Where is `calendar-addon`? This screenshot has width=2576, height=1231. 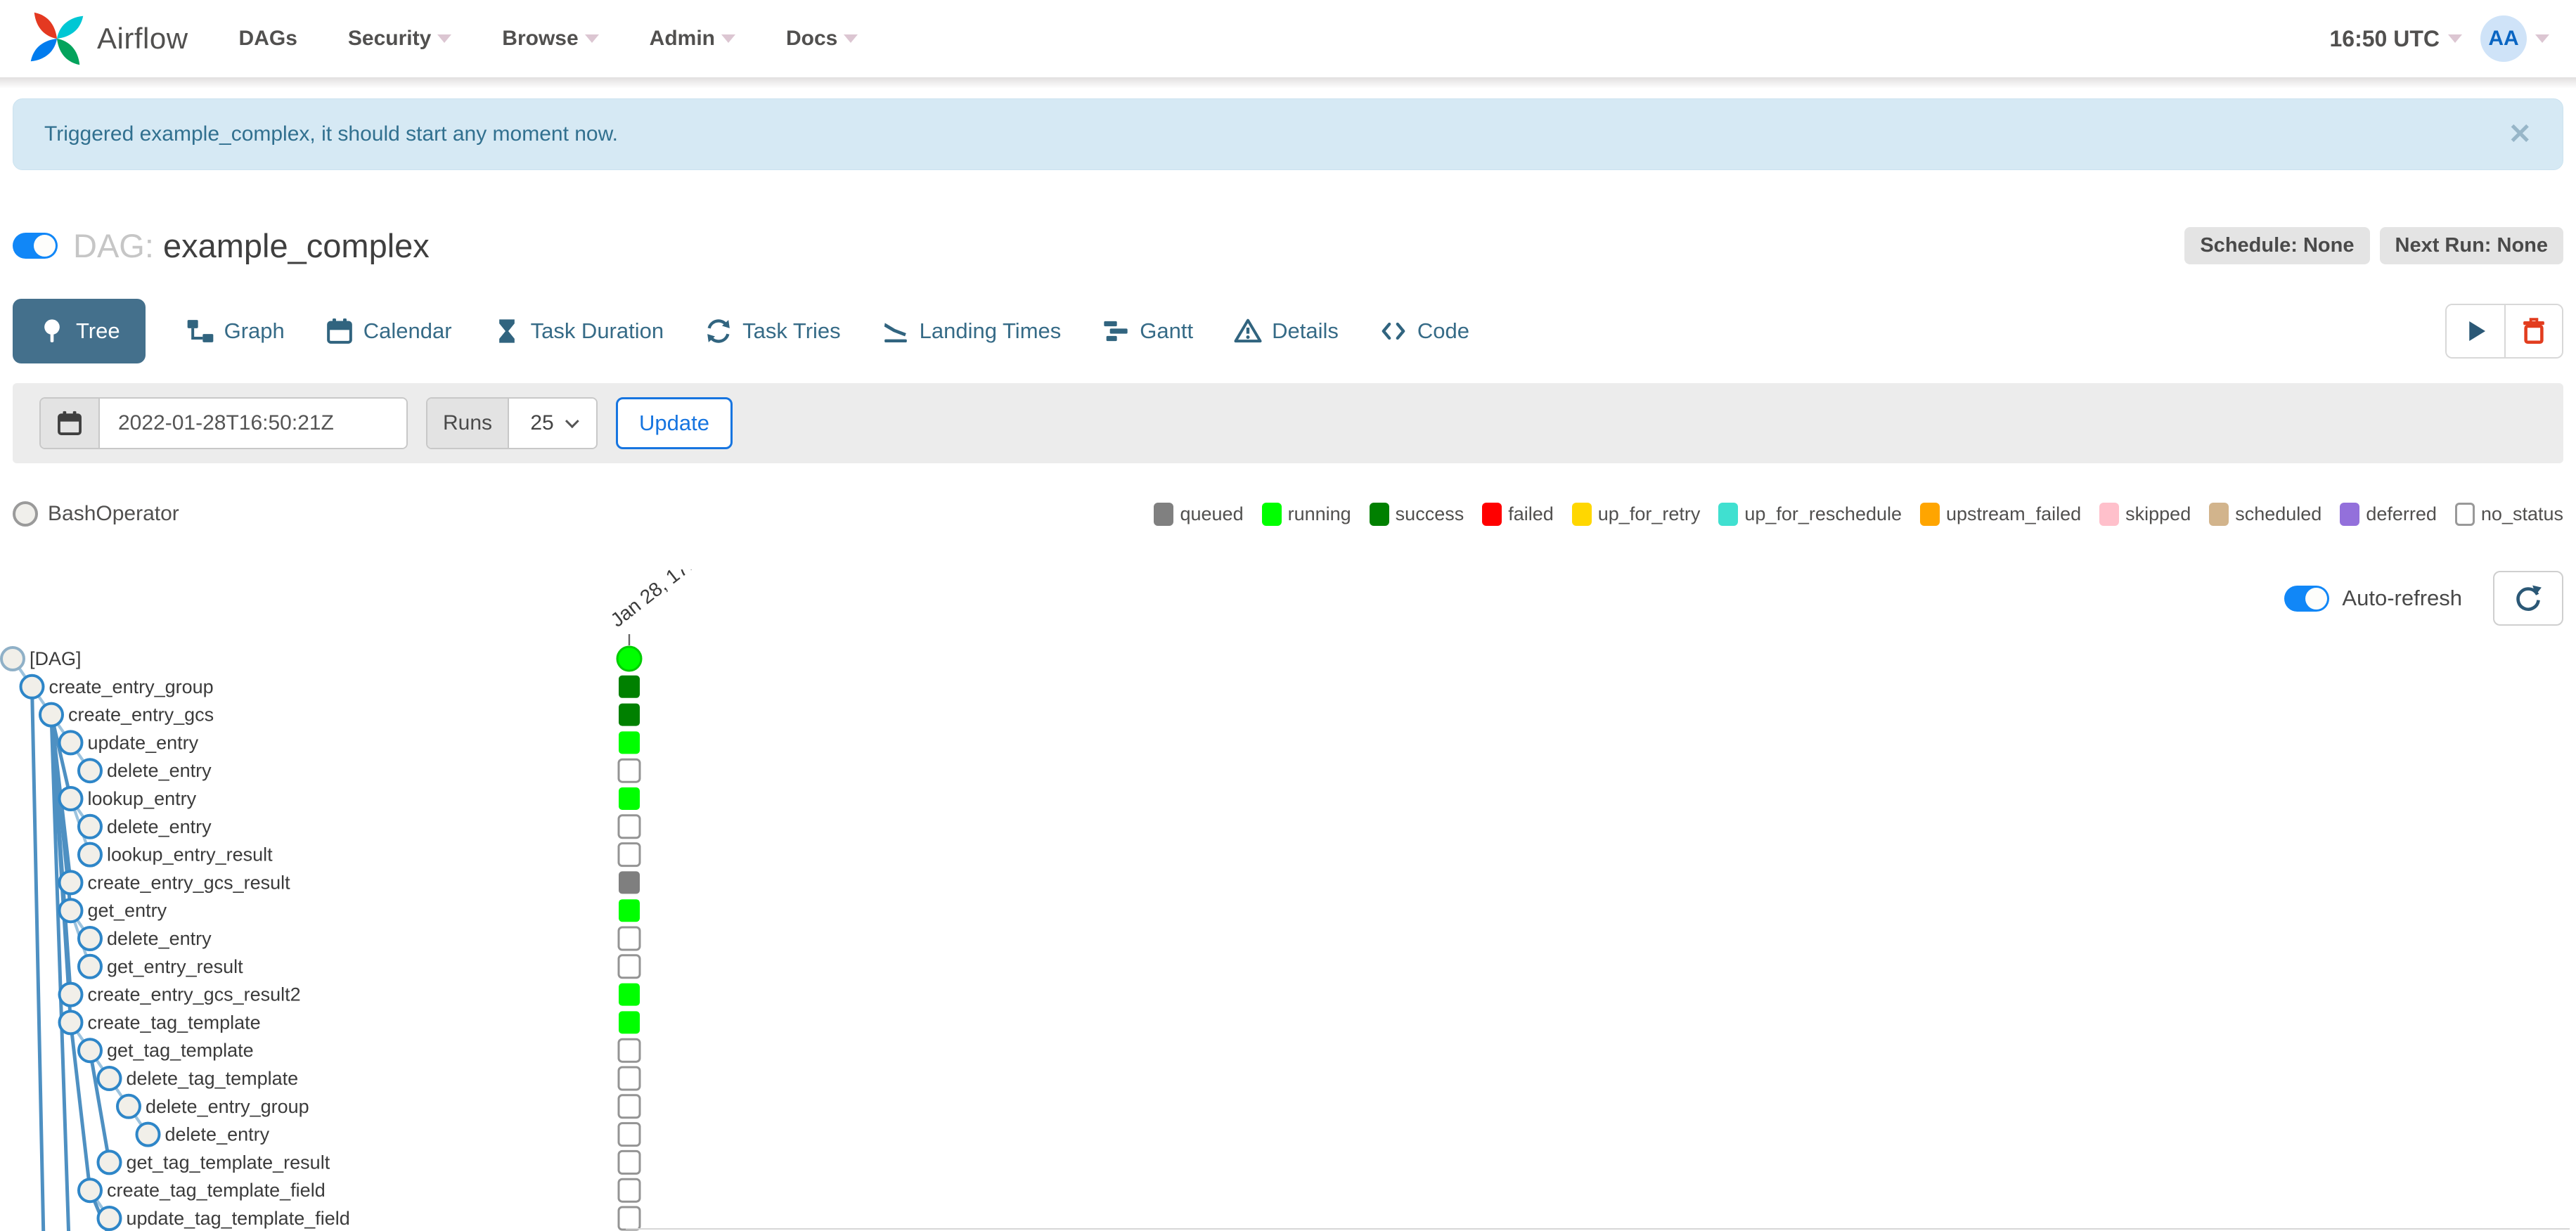
calendar-addon is located at coordinates (70, 423).